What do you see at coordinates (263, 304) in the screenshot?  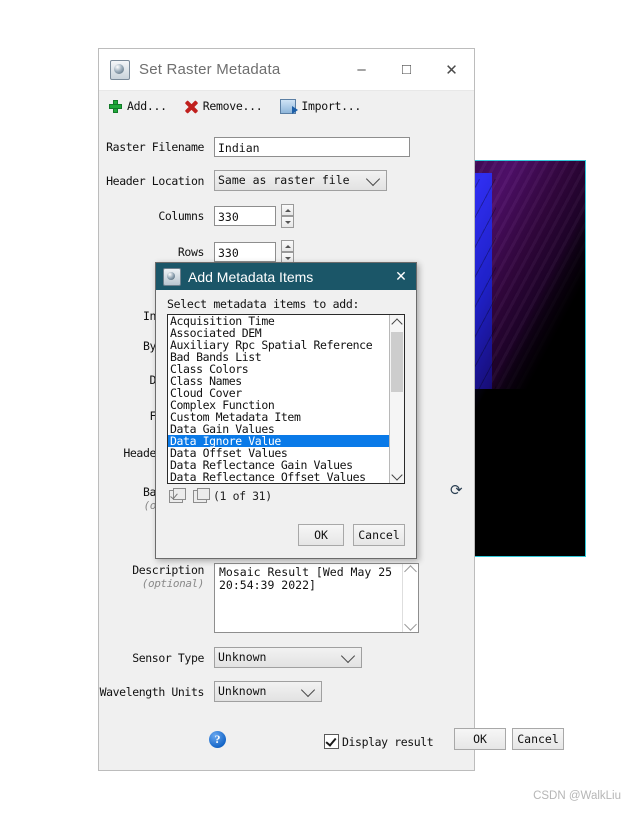 I see `modal-prompt: Select metadata items to add:` at bounding box center [263, 304].